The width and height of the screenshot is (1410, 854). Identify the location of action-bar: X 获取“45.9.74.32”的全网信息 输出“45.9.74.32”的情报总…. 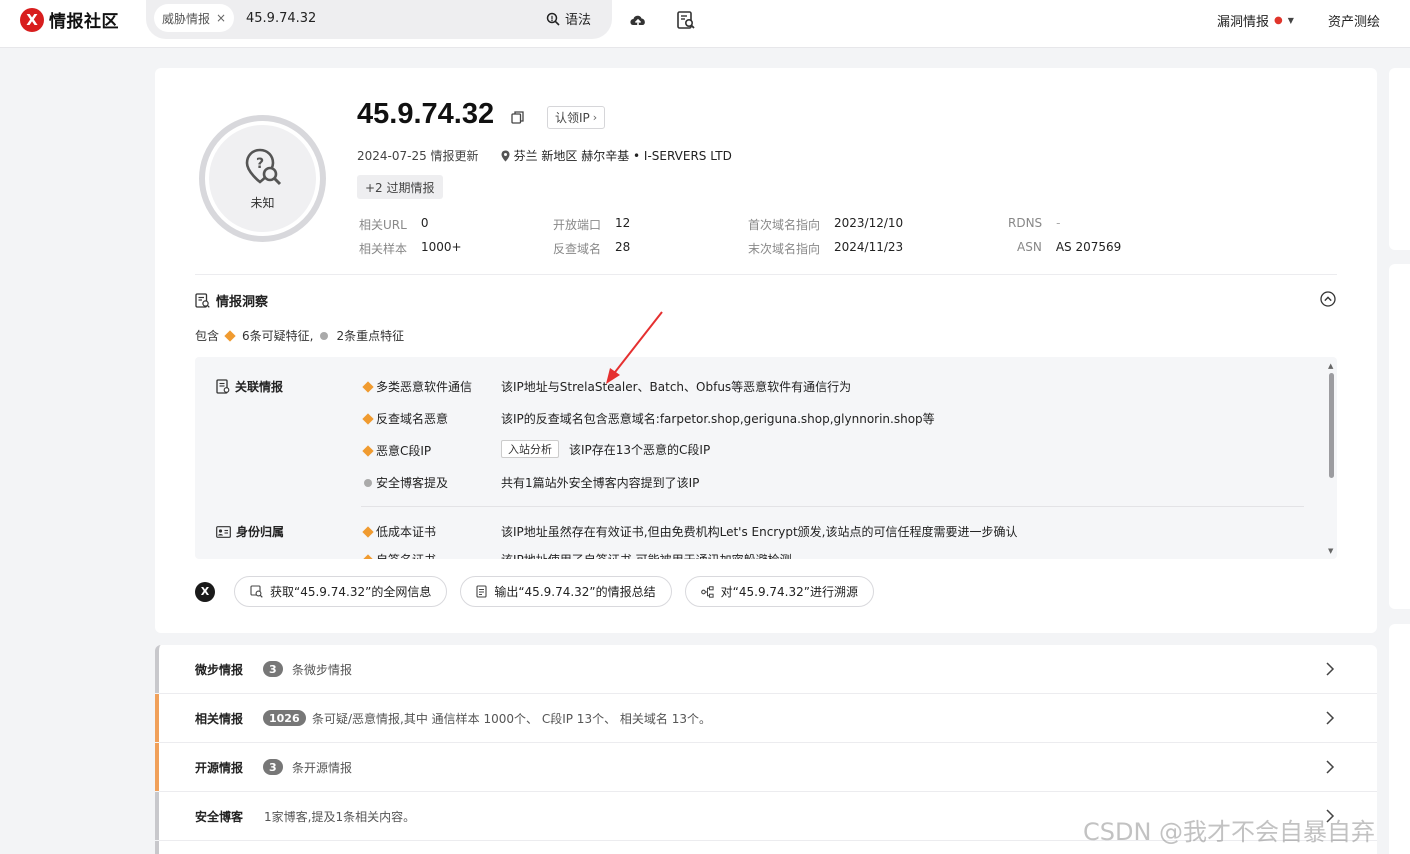
(534, 591).